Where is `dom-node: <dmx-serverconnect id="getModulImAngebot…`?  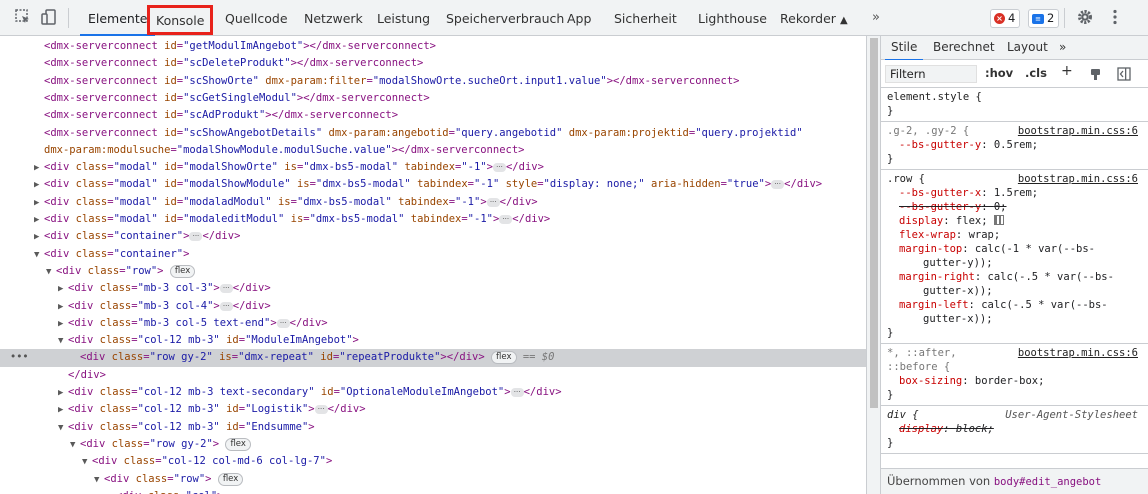
dom-node: <dmx-serverconnect id="getModulImAngebot… is located at coordinates (433, 46).